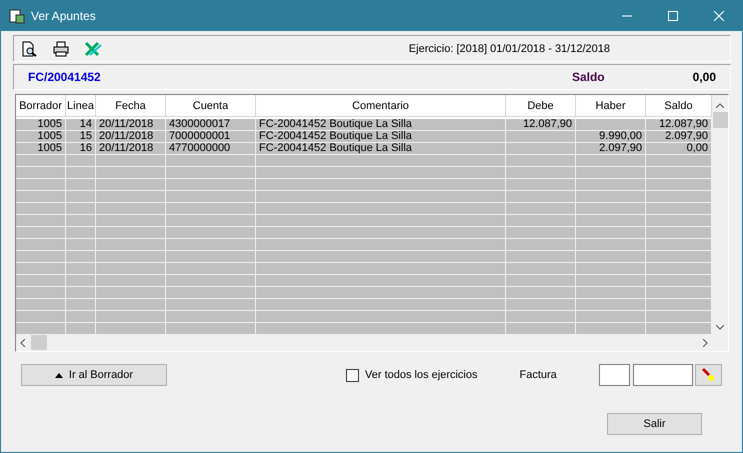 The image size is (743, 453). What do you see at coordinates (719, 16) in the screenshot?
I see `close-icon` at bounding box center [719, 16].